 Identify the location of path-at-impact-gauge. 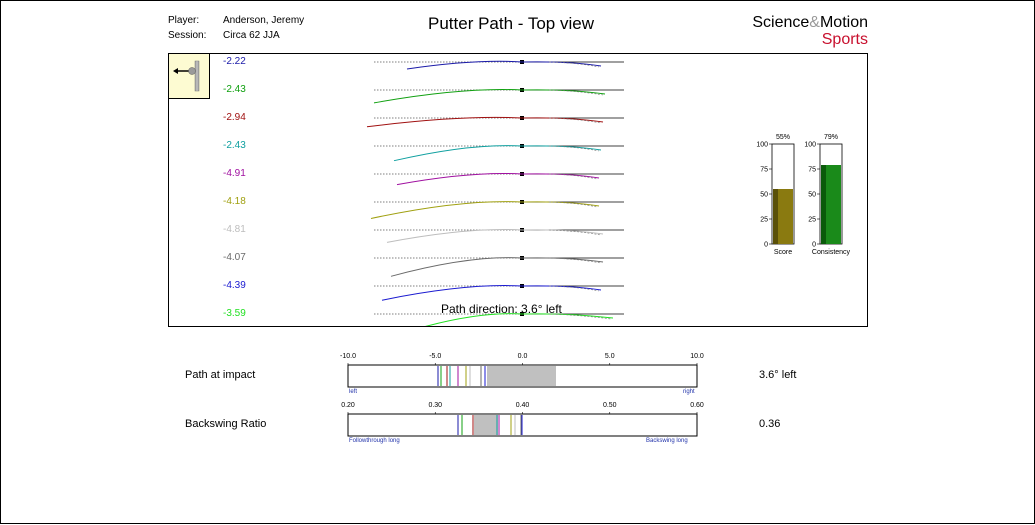
(522, 375).